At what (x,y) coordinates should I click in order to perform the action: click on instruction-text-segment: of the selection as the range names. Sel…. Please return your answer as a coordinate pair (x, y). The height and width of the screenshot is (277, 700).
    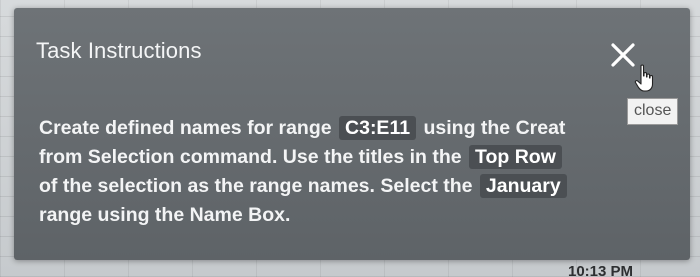
    Looking at the image, I should click on (256, 186).